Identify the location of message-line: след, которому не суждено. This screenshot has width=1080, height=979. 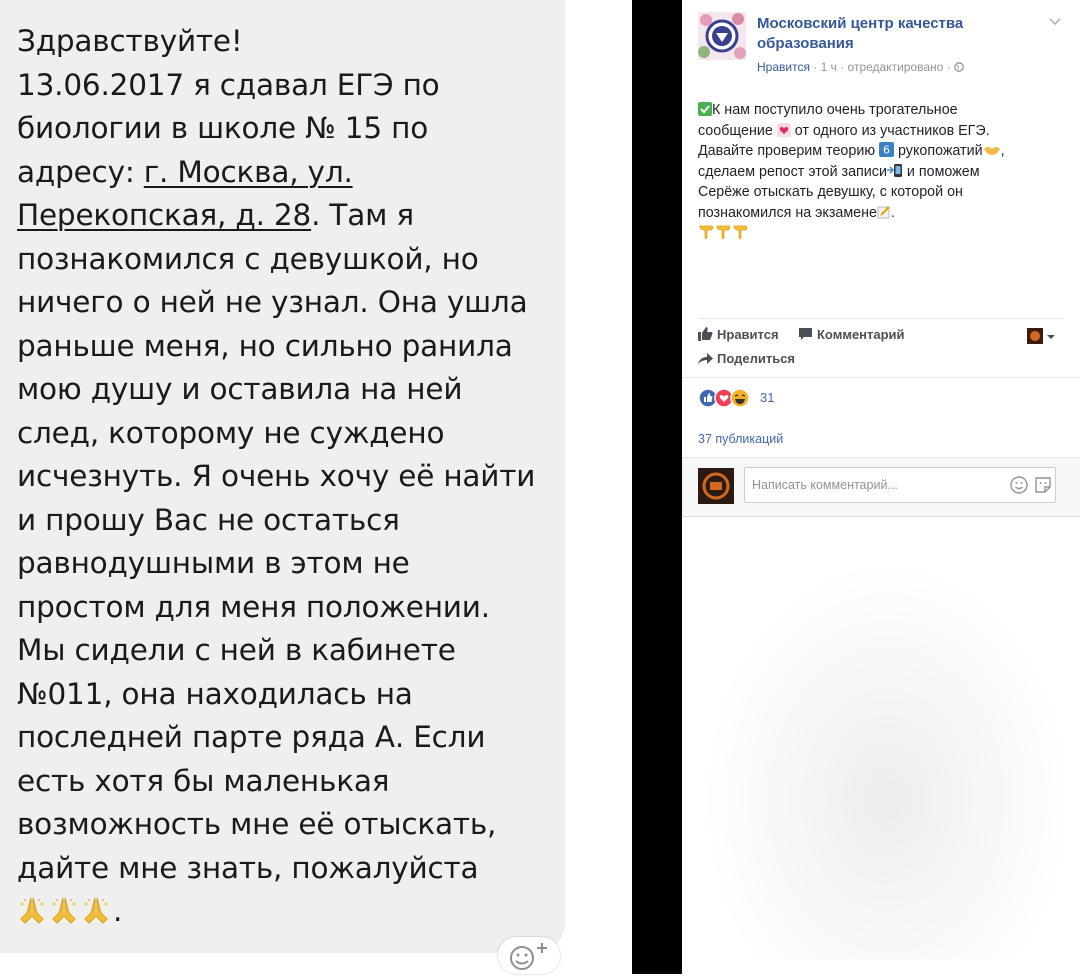
(231, 432).